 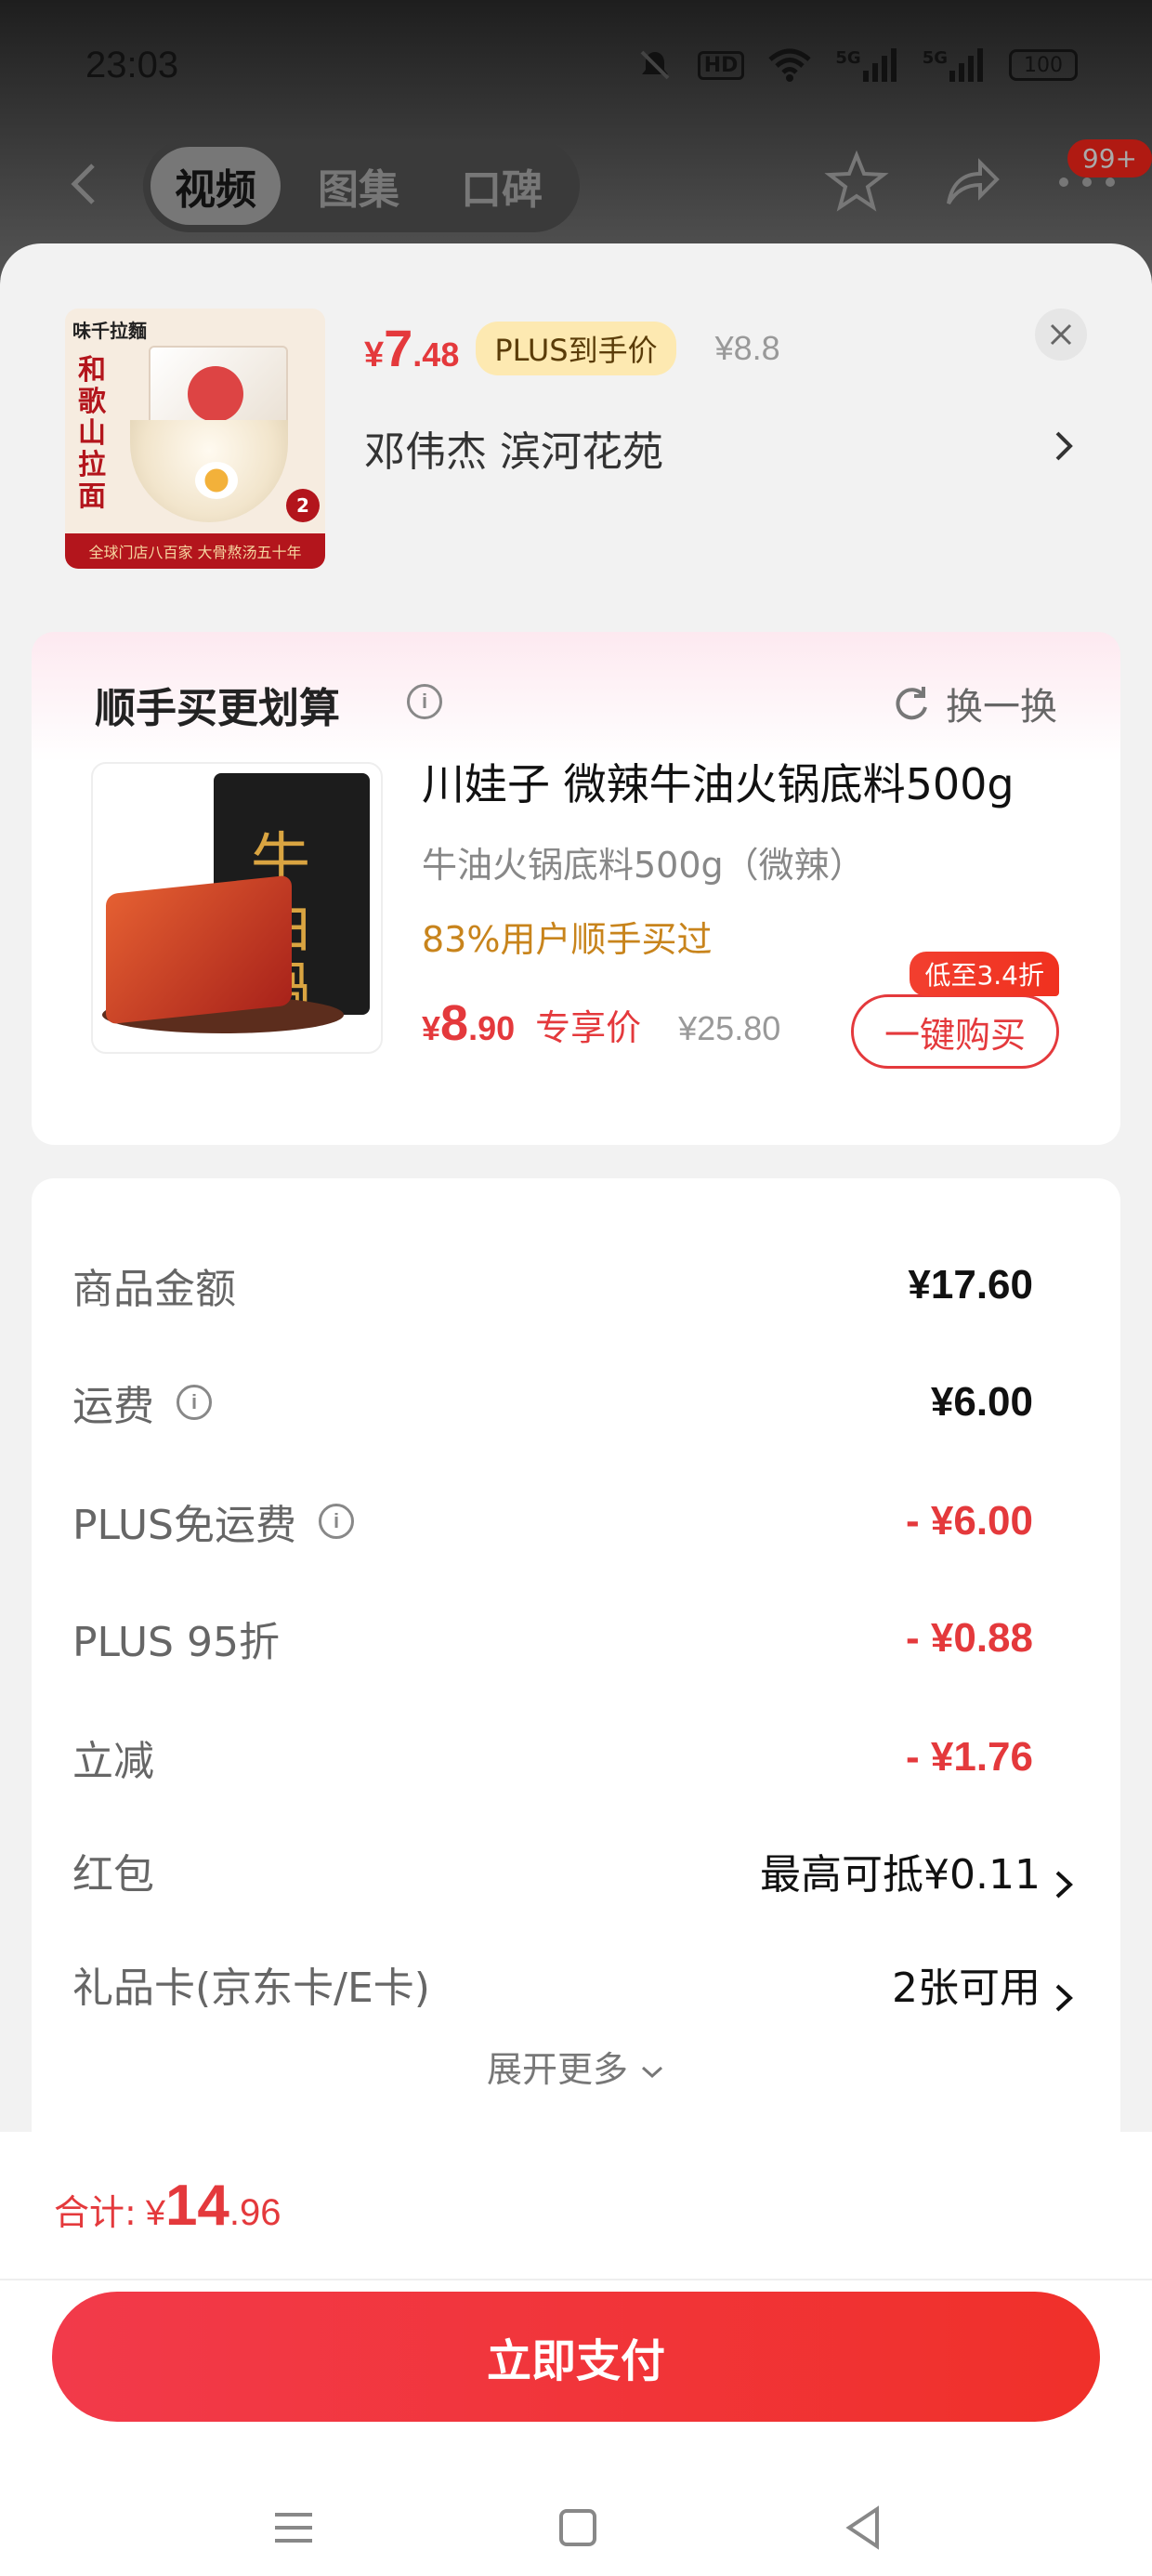 I want to click on product-price-line: ¥7.48 PLUS到手价 ¥8.8, so click(x=572, y=348).